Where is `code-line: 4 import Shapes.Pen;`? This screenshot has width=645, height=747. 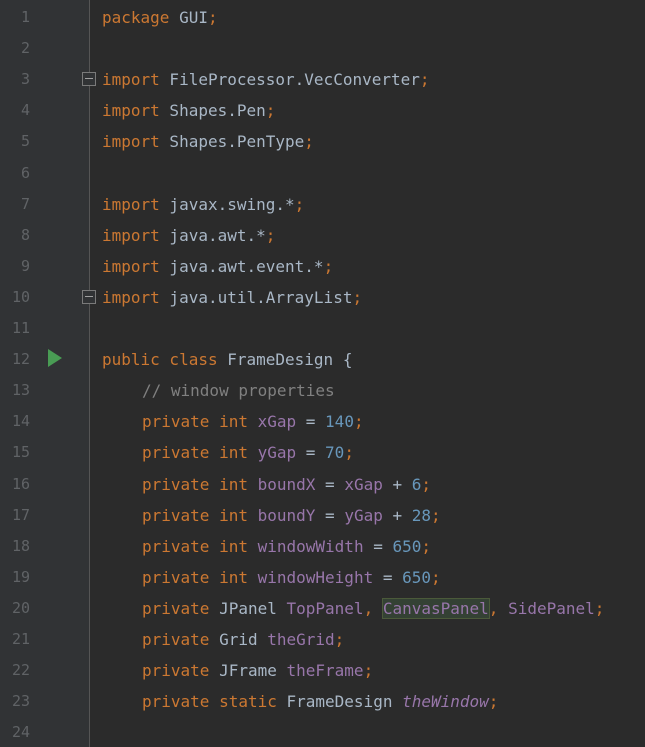
code-line: 4 import Shapes.Pen; is located at coordinates (322, 110).